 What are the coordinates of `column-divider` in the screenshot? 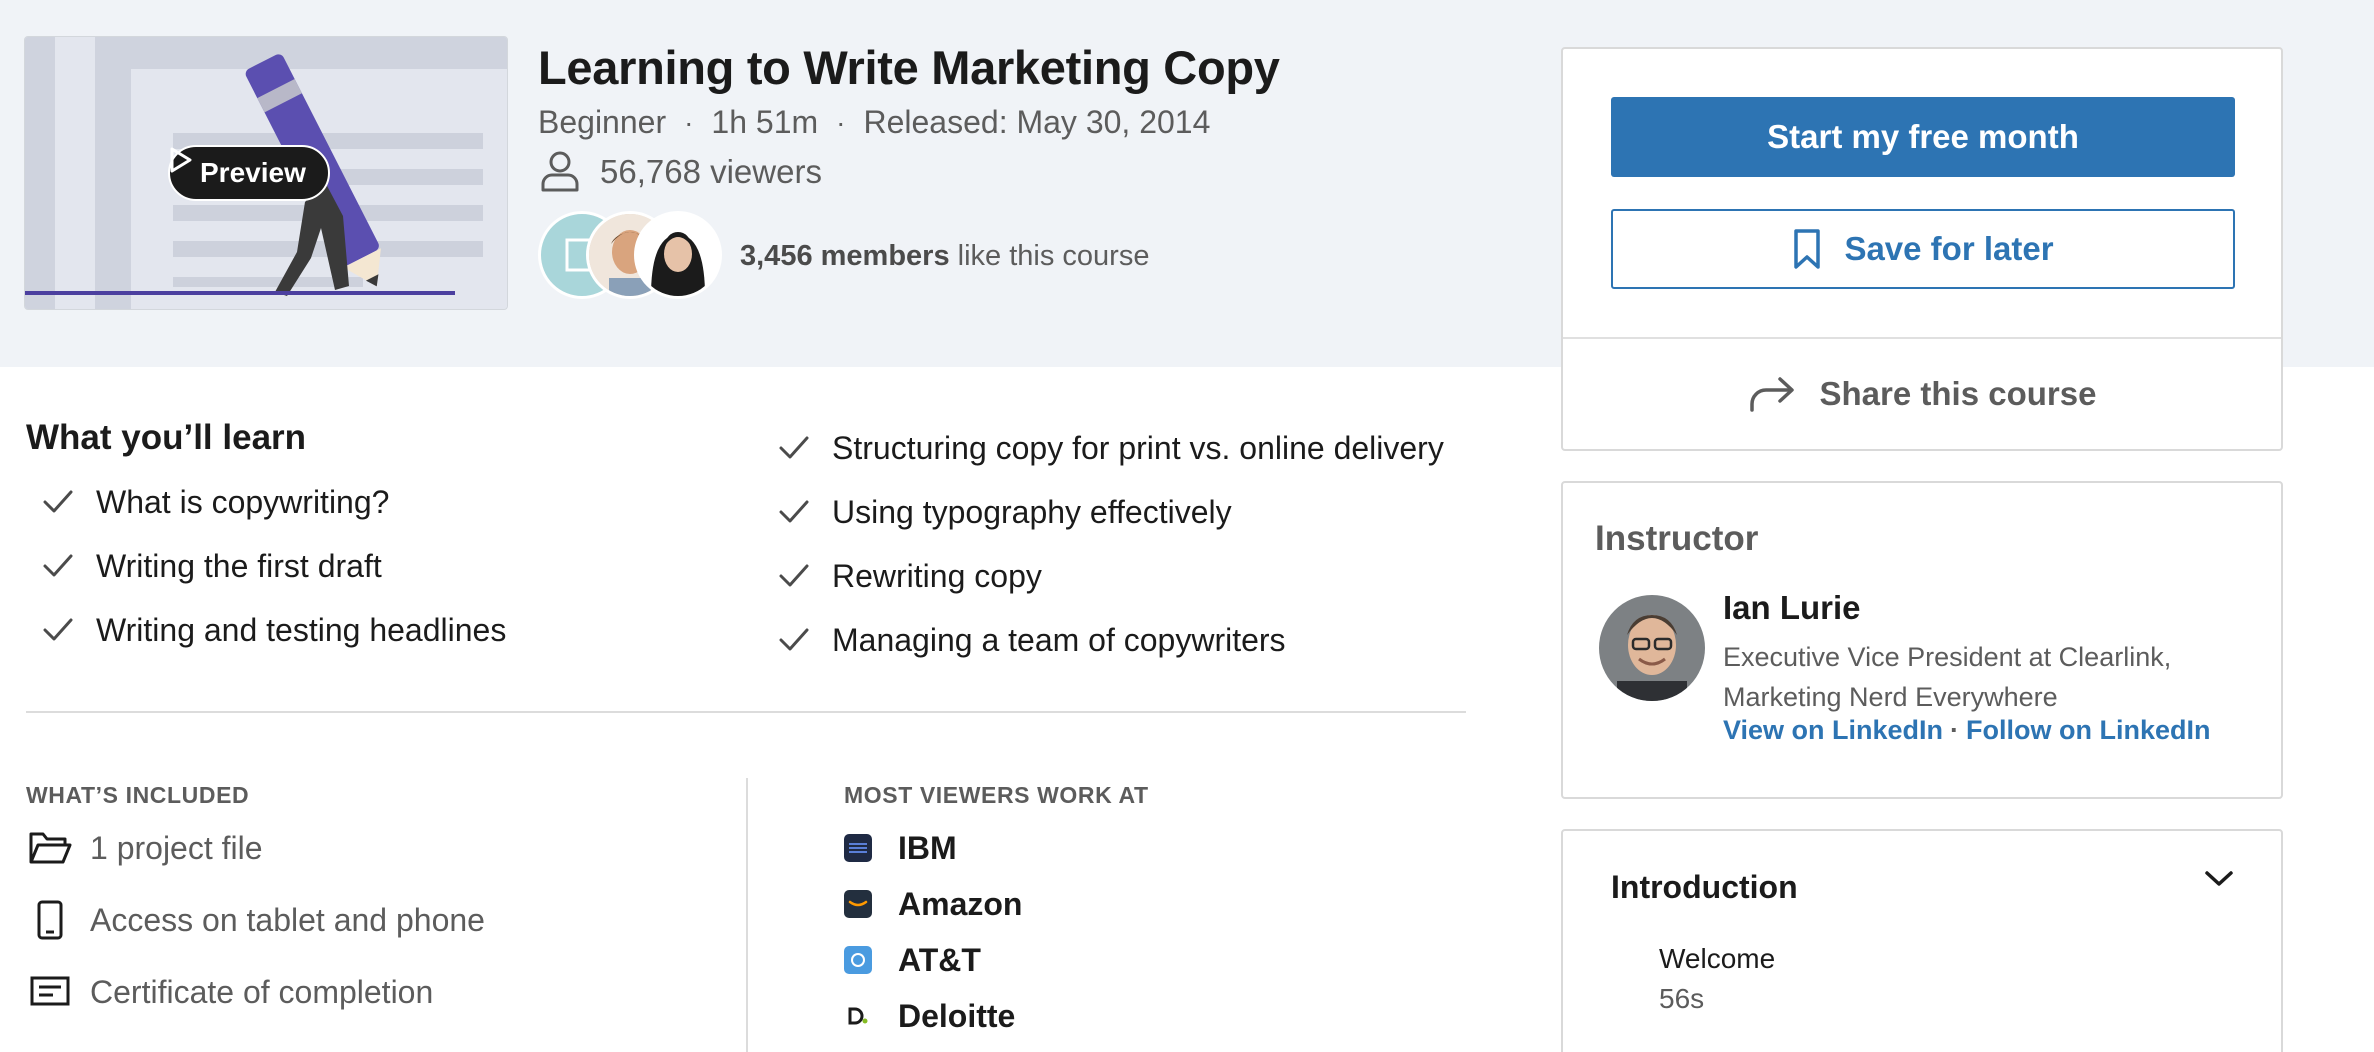 It's located at (747, 915).